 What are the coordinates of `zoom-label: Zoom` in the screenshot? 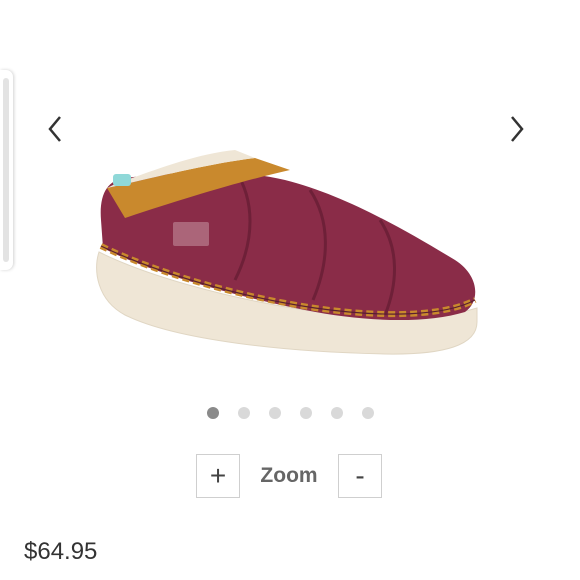 It's located at (289, 475).